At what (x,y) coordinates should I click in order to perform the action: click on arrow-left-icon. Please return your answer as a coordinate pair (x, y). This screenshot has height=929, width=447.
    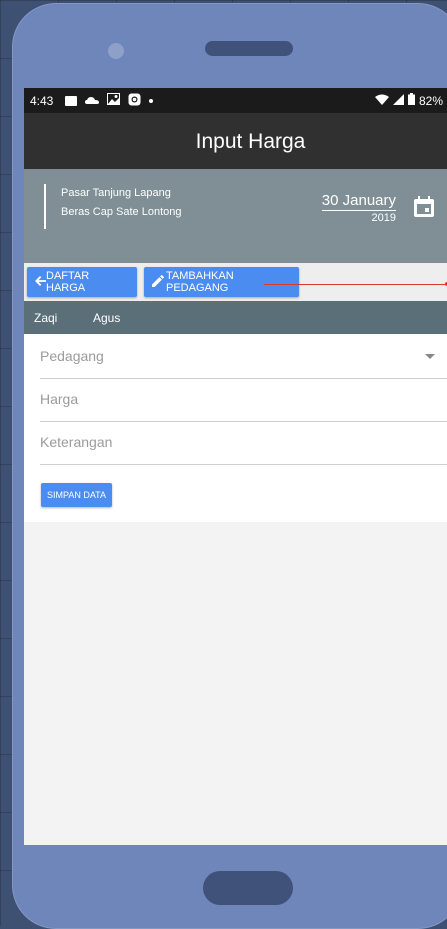
    Looking at the image, I should click on (40, 282).